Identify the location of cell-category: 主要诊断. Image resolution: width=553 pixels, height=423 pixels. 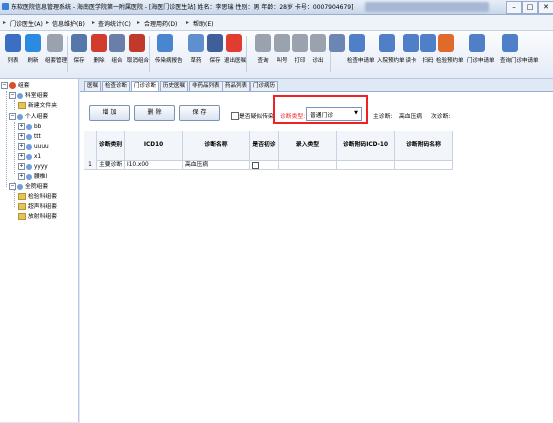
(111, 165).